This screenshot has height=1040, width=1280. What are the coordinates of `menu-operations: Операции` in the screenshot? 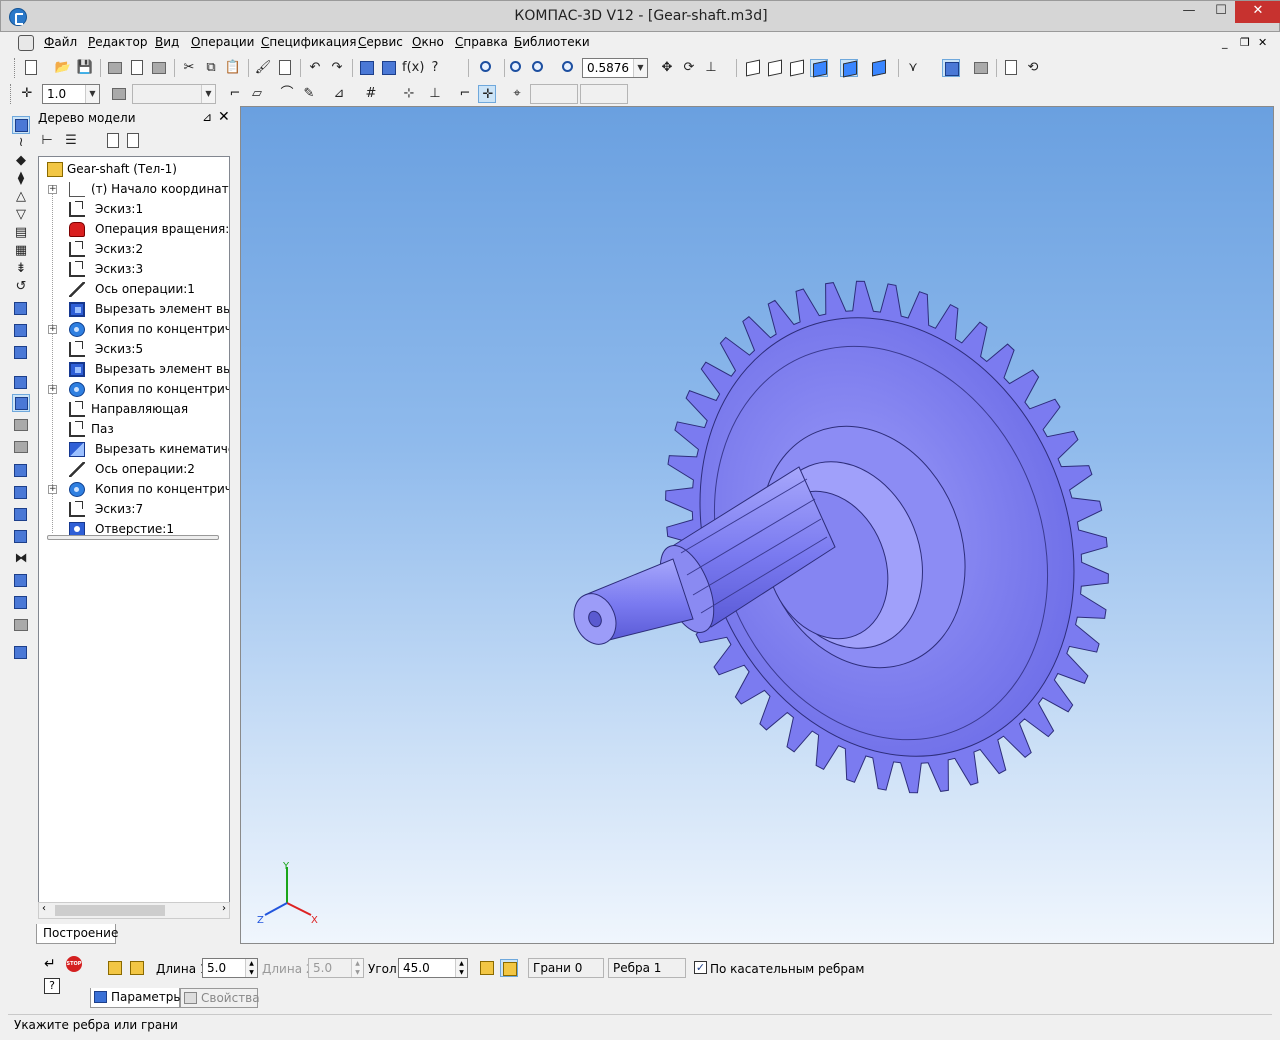 It's located at (222, 42).